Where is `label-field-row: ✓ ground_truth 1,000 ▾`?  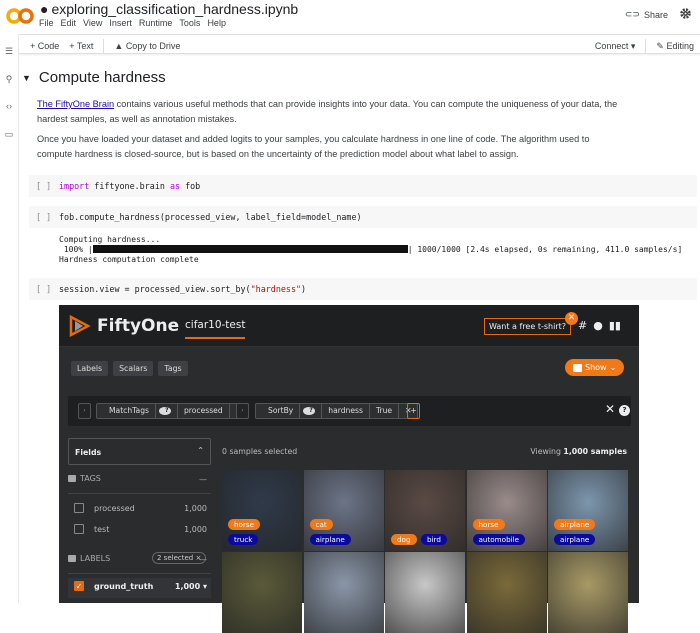
label-field-row: ✓ ground_truth 1,000 ▾ is located at coordinates (139, 588).